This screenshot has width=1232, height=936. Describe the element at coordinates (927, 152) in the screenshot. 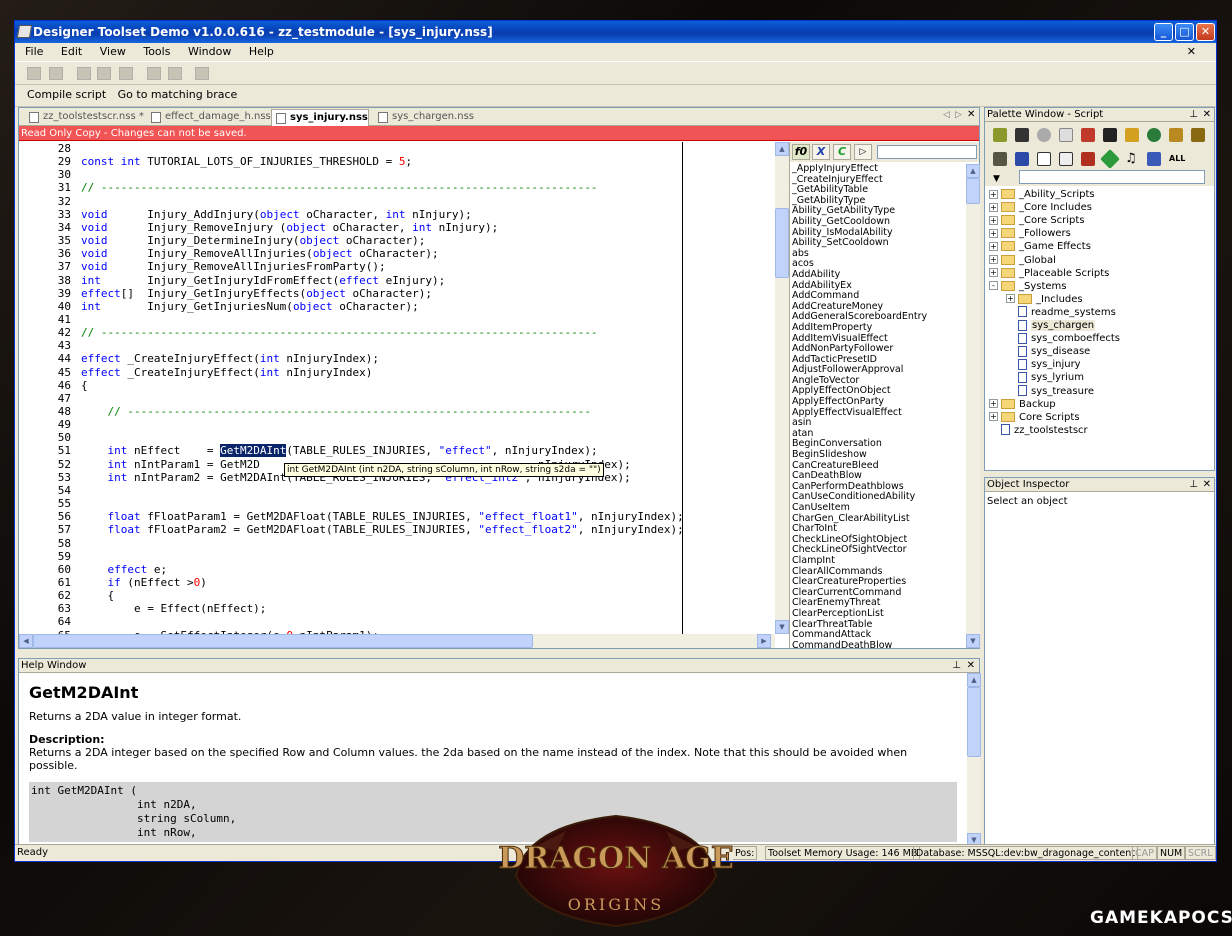

I see `function-search-input` at that location.